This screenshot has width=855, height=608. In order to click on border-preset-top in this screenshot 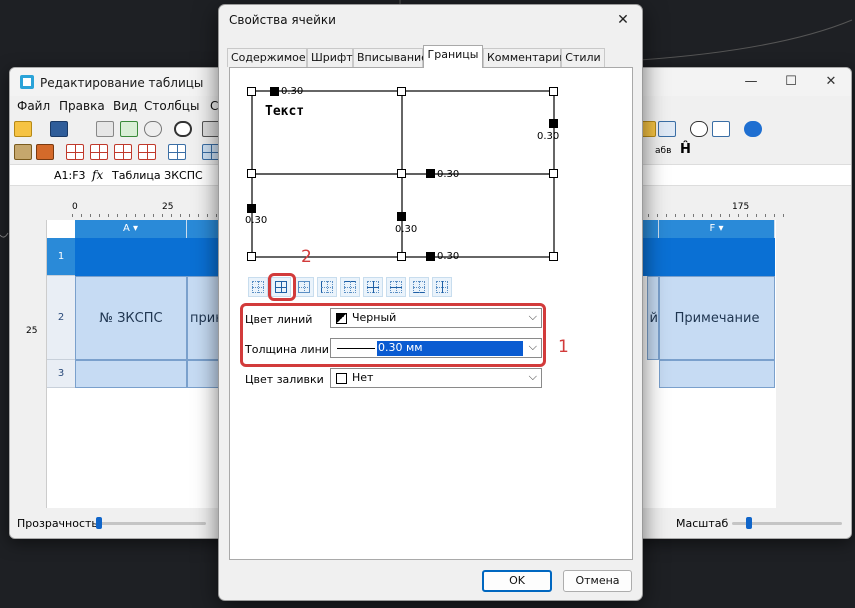, I will do `click(350, 287)`.